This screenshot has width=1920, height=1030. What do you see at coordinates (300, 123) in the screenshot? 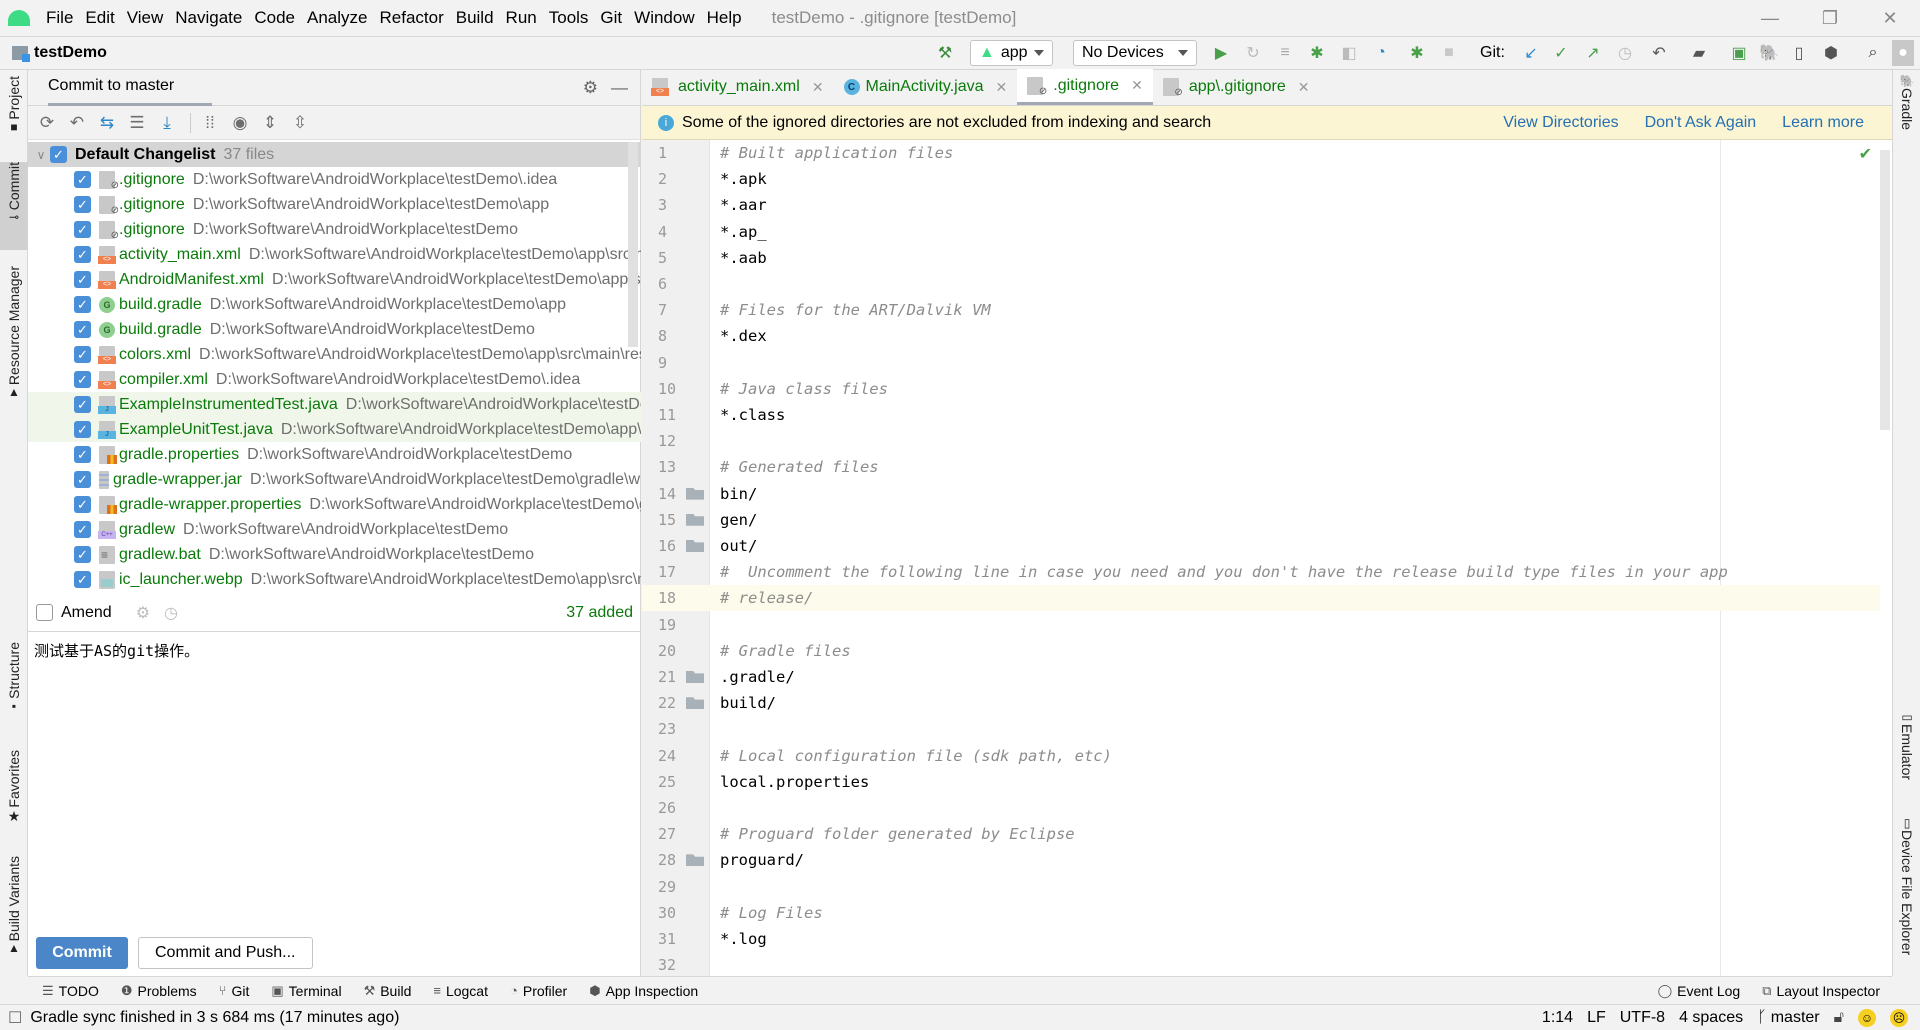
I see `collapse-all-icon: ⇳` at bounding box center [300, 123].